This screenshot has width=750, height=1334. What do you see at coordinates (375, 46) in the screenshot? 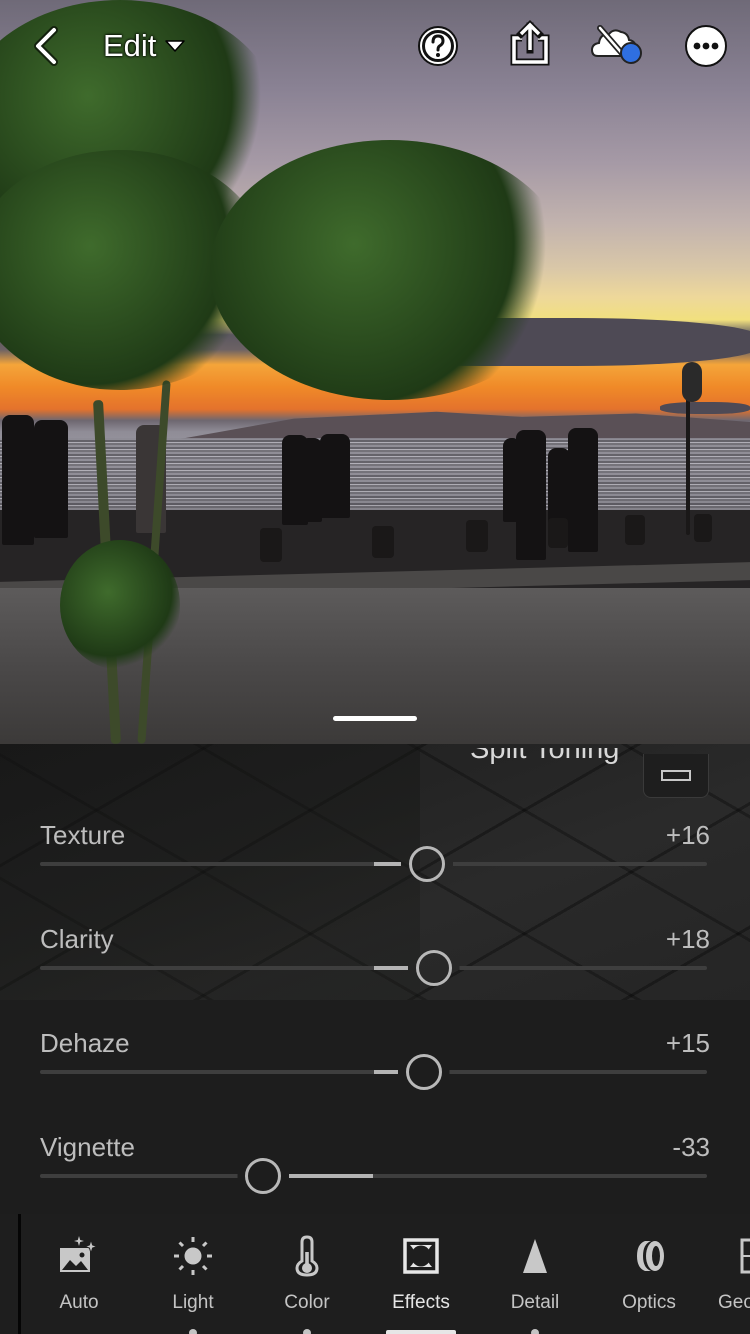
I see `top-bar: Edit` at bounding box center [375, 46].